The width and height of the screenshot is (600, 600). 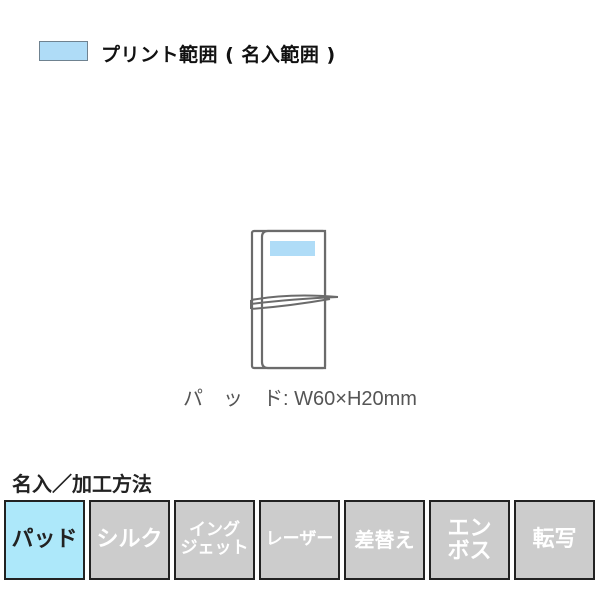 I want to click on method-label: 転写, so click(x=554, y=540).